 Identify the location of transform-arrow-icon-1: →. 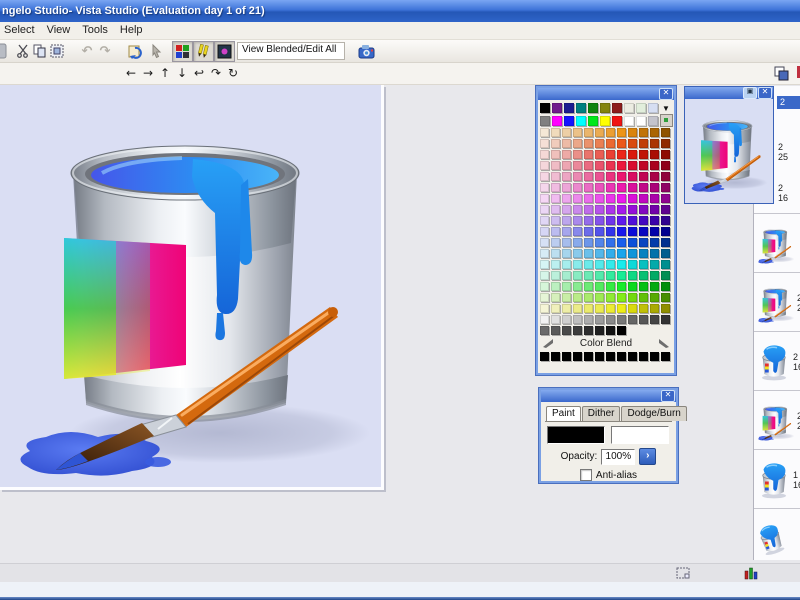
(148, 73).